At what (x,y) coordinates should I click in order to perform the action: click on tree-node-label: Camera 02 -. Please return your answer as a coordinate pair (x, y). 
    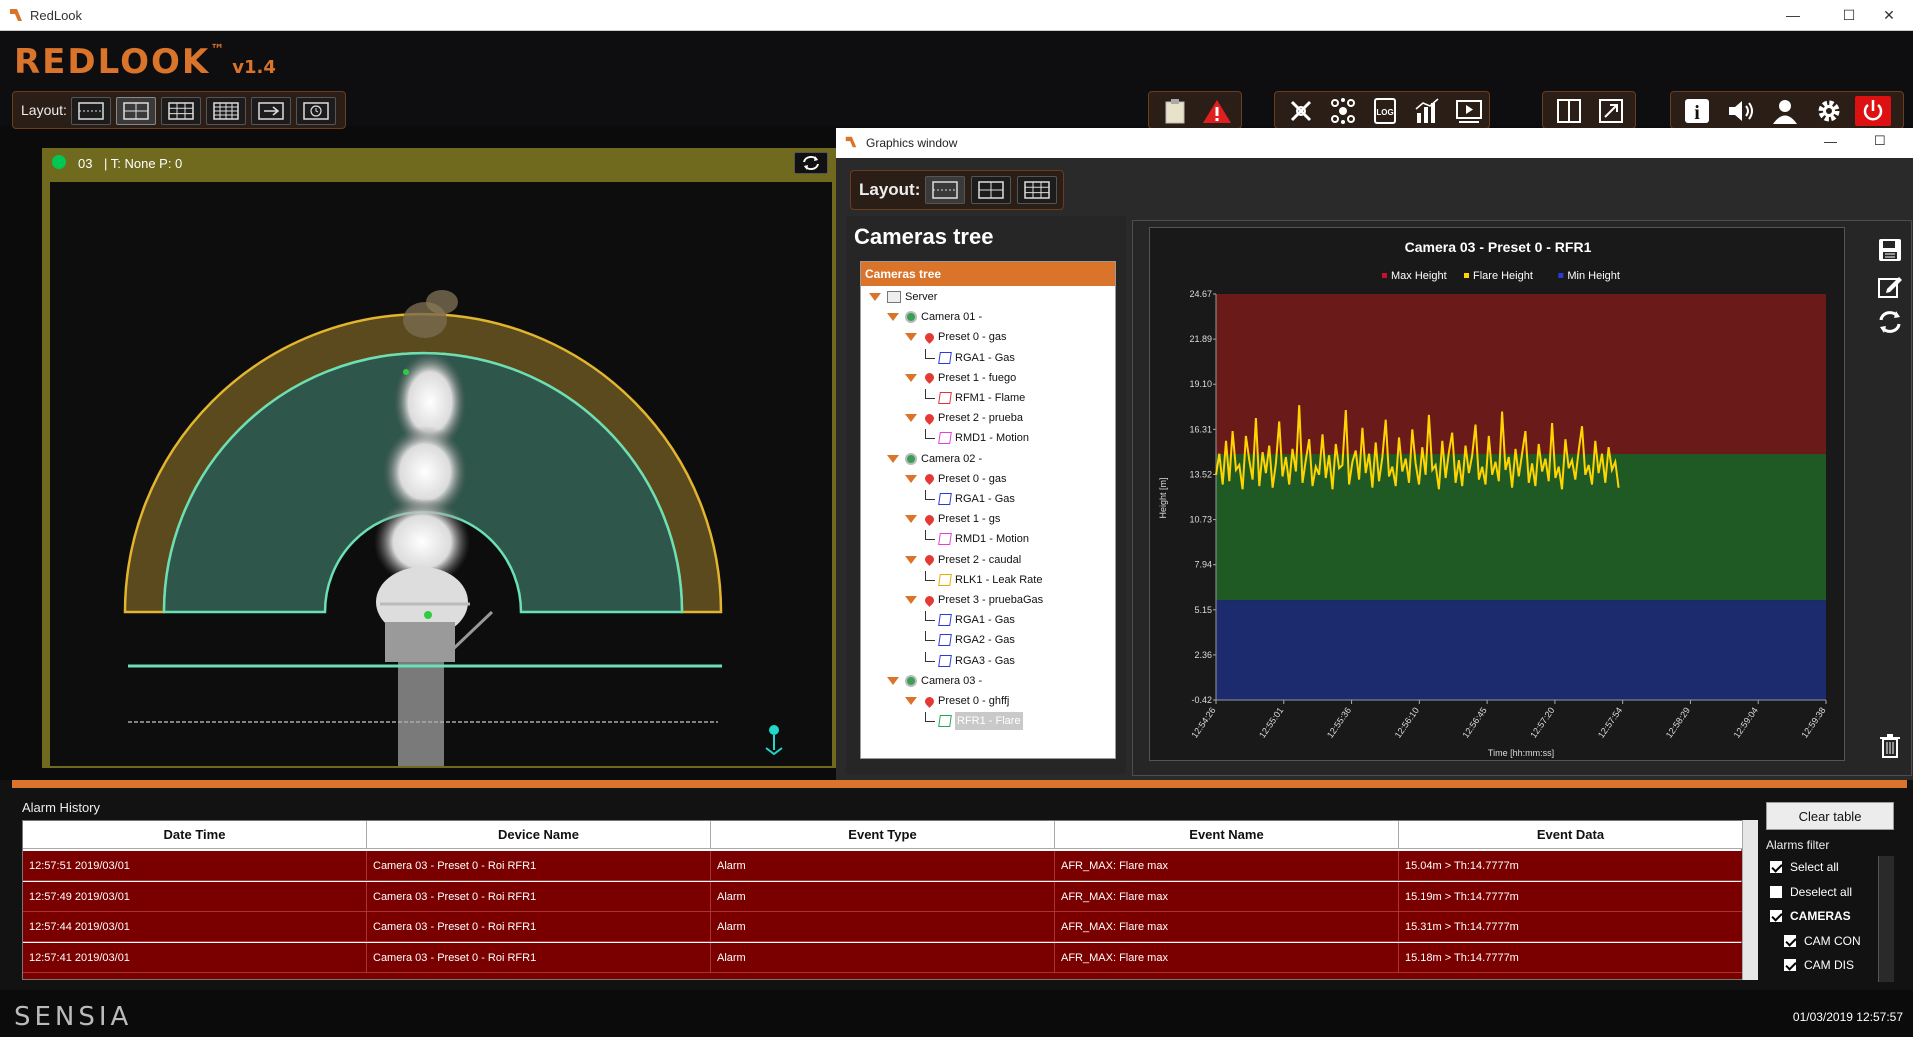
    Looking at the image, I should click on (952, 458).